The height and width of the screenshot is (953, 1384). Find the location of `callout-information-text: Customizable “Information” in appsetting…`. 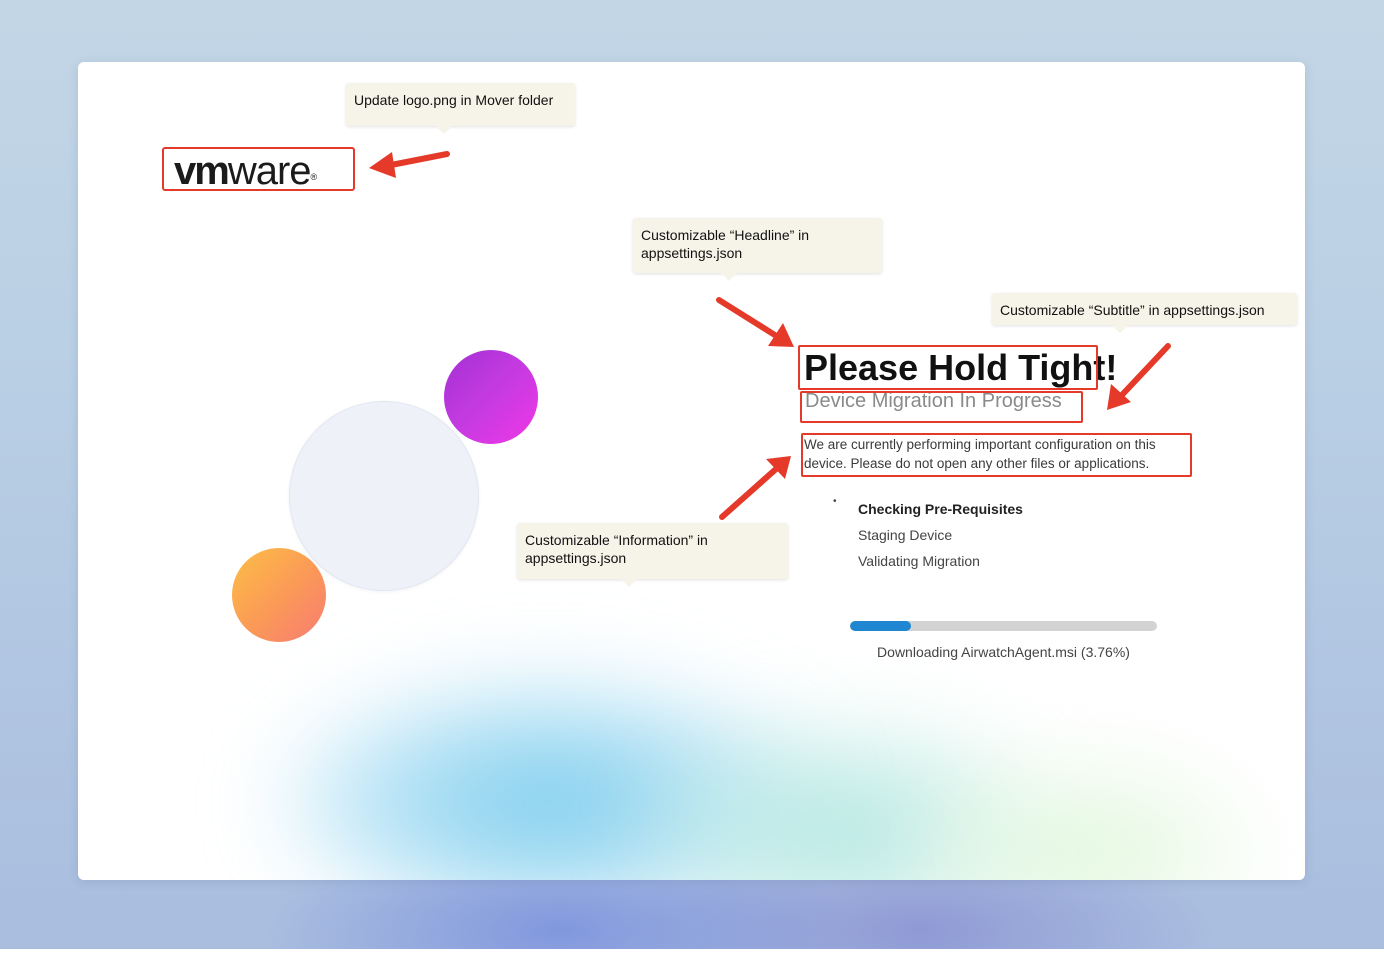

callout-information-text: Customizable “Information” in appsetting… is located at coordinates (616, 549).